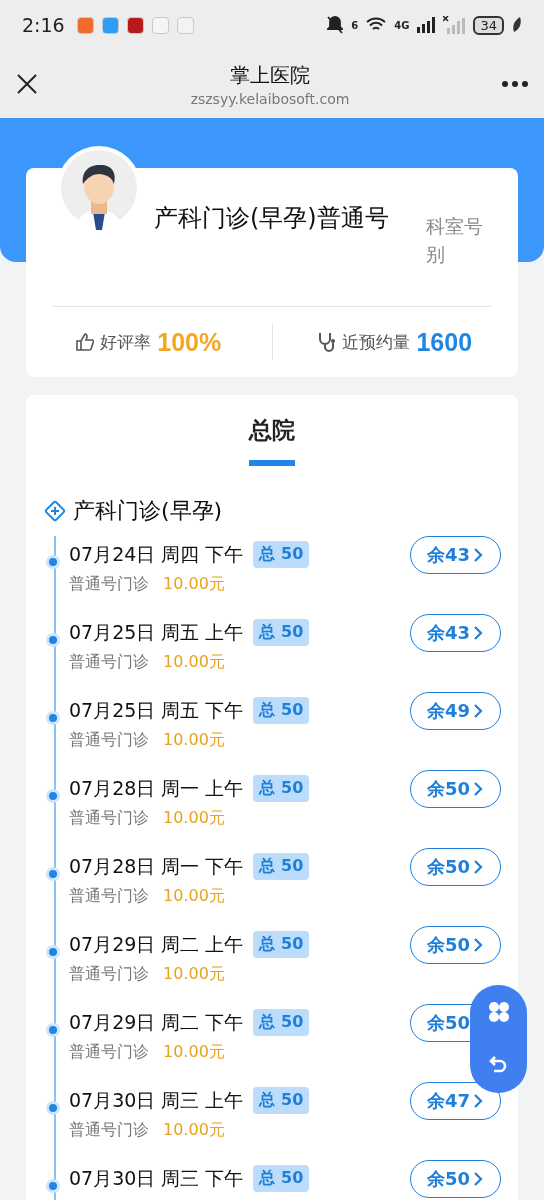 The width and height of the screenshot is (544, 1200). What do you see at coordinates (156, 554) in the screenshot?
I see `slot-date: 07月24日 周四 下午` at bounding box center [156, 554].